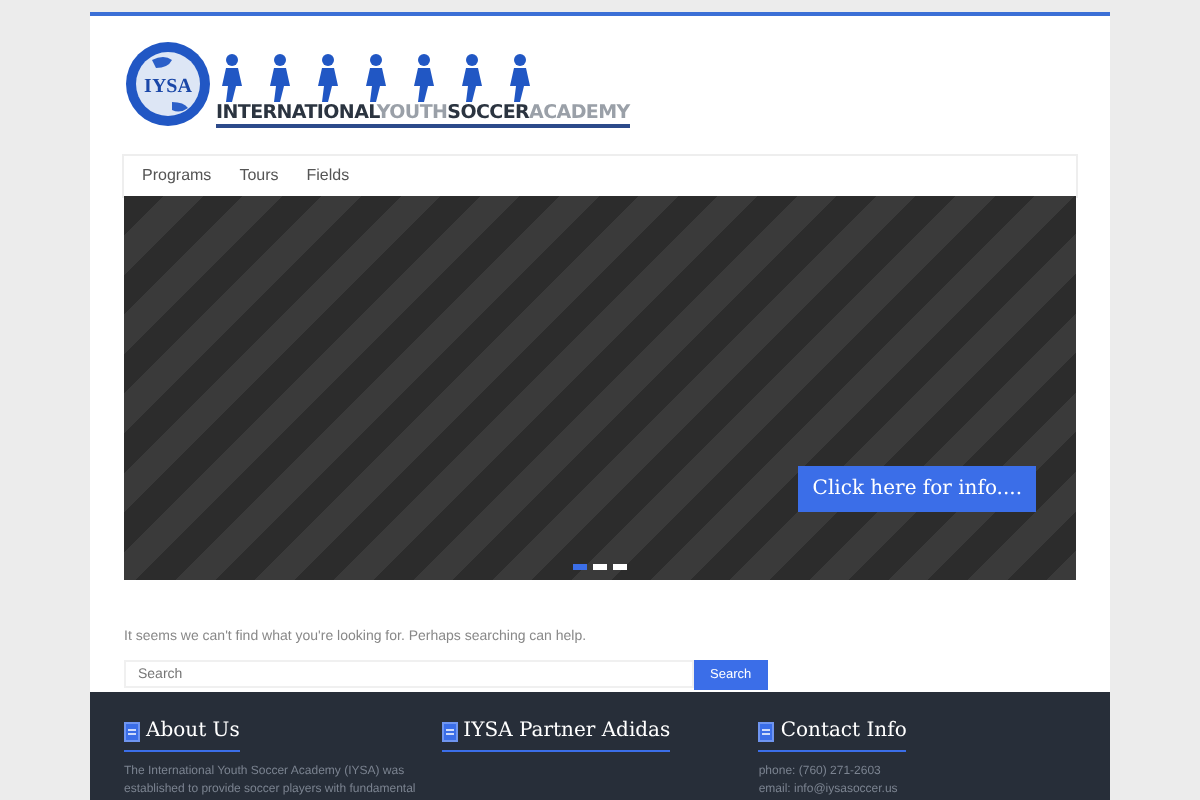 The width and height of the screenshot is (1200, 800). Describe the element at coordinates (177, 176) in the screenshot. I see `nav-link: Programs` at that location.